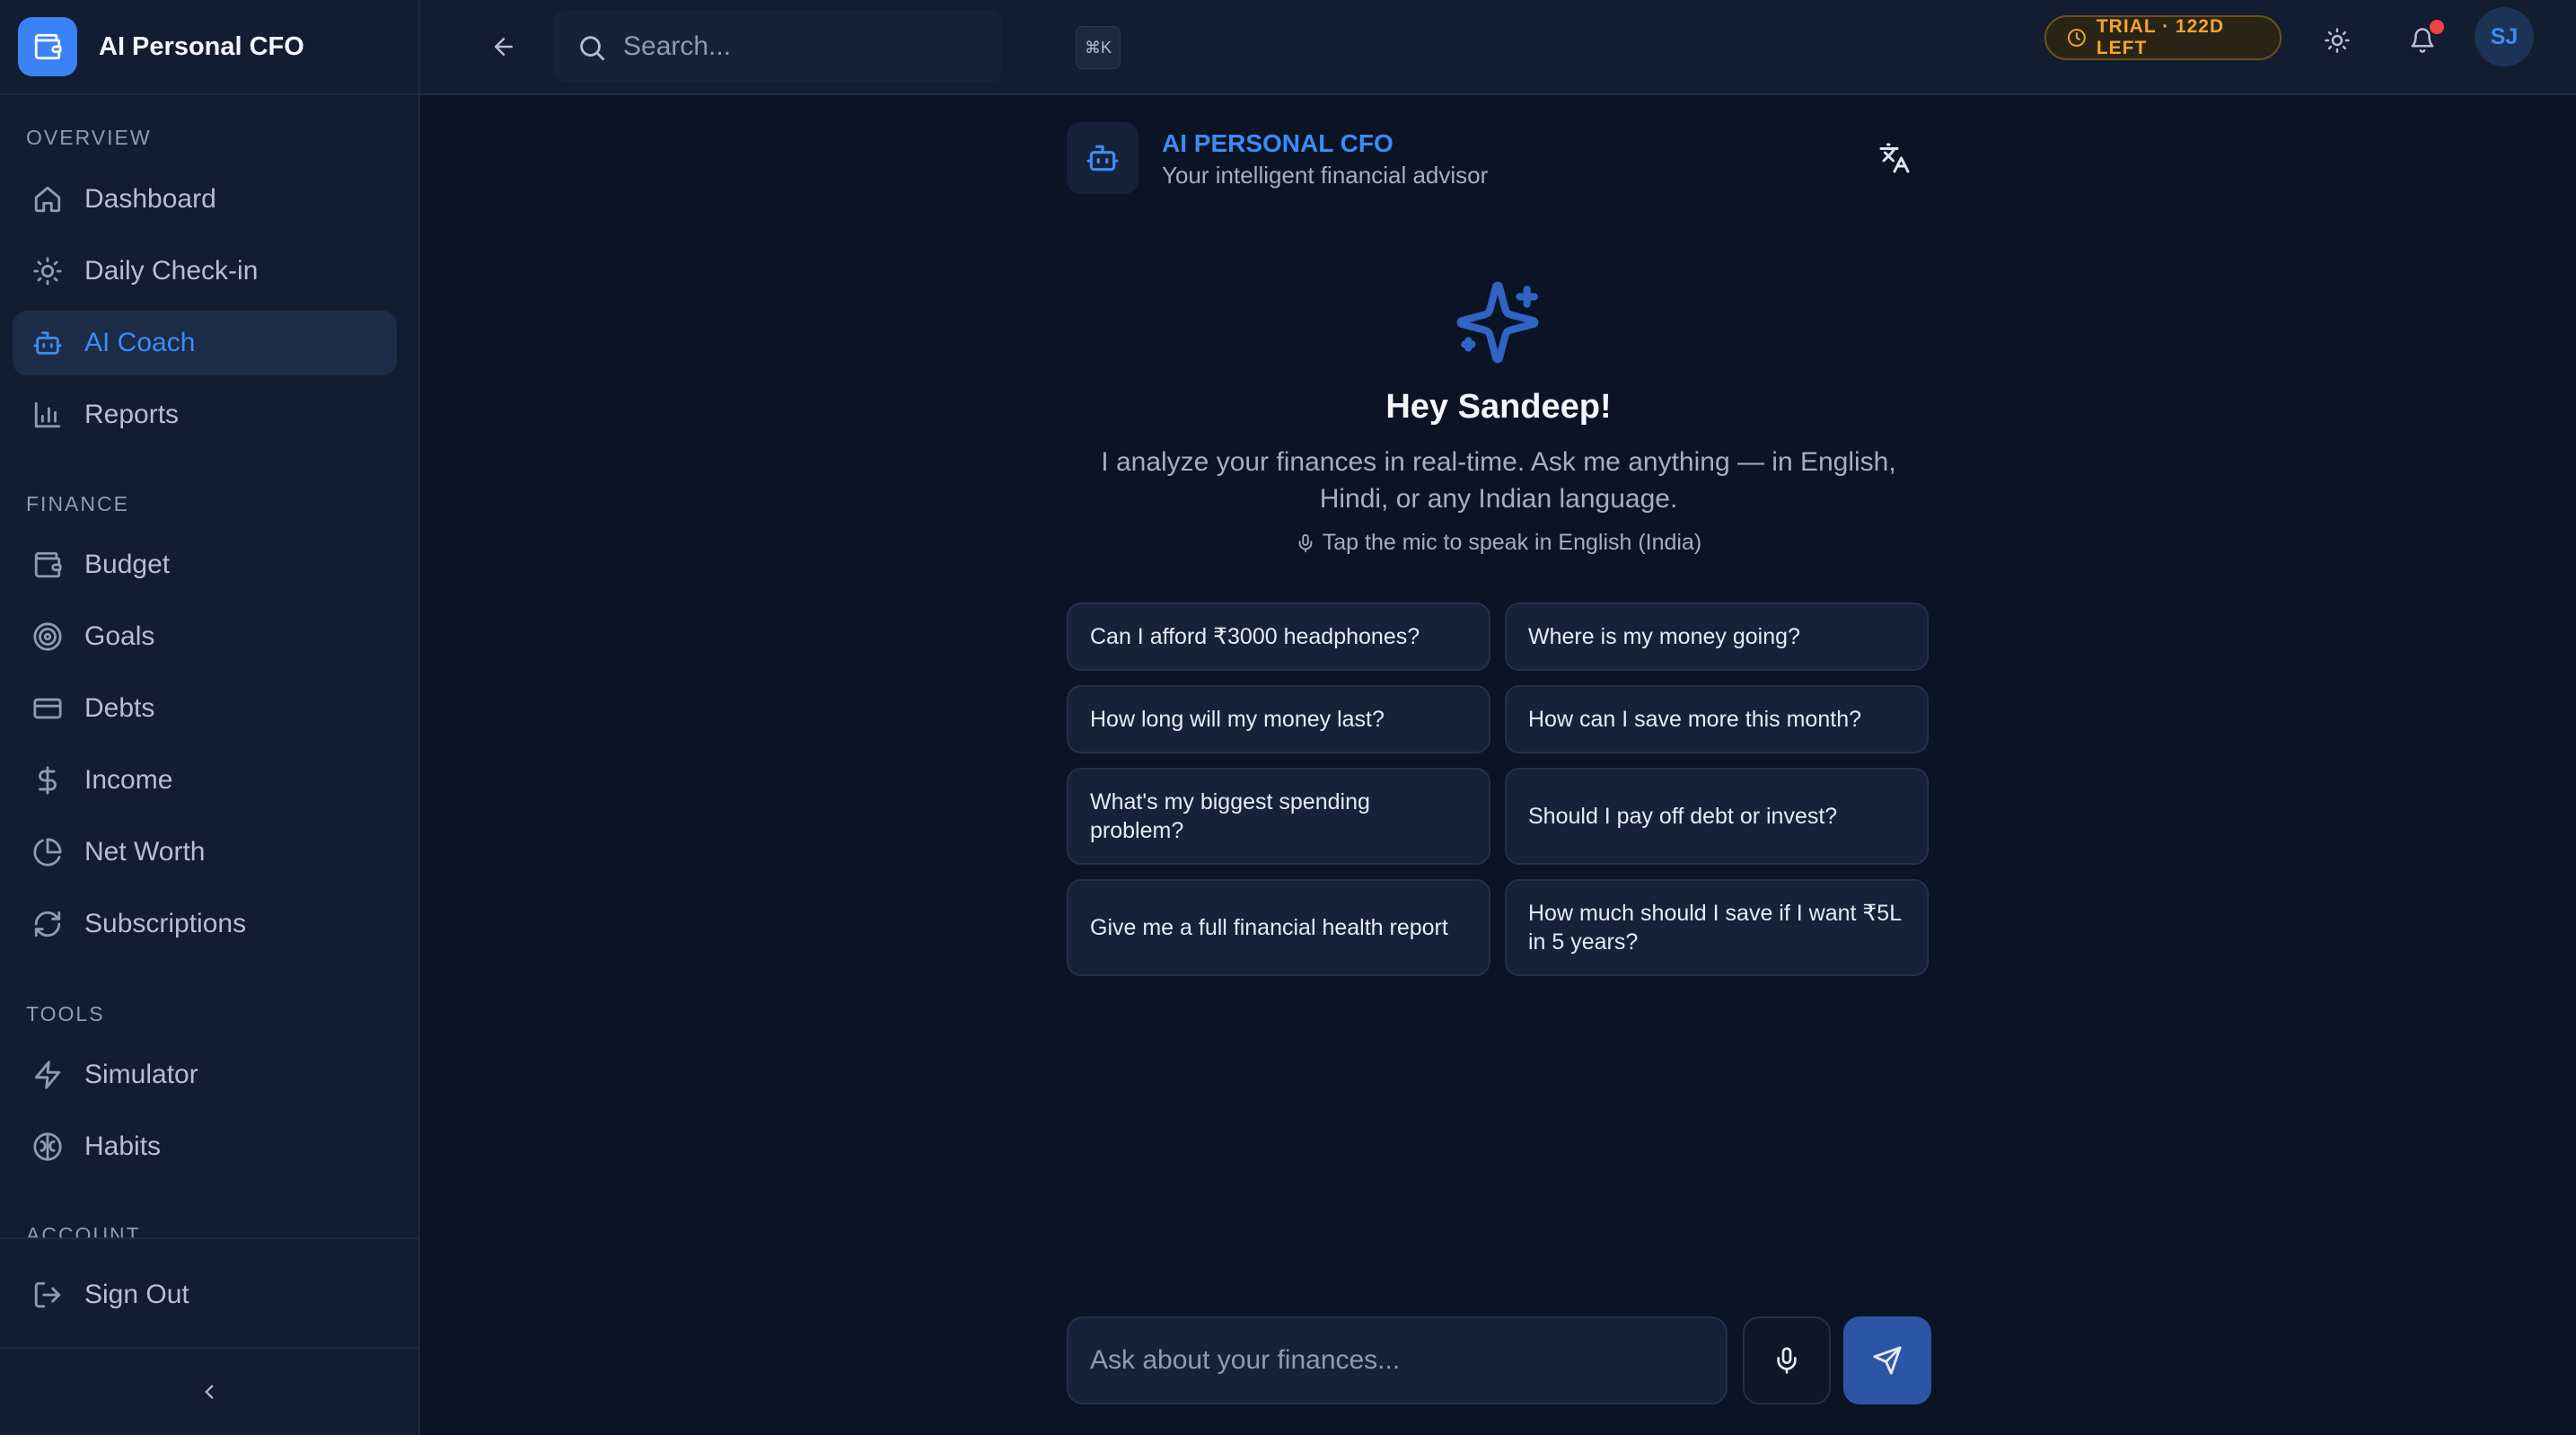 The height and width of the screenshot is (1435, 2576). I want to click on wallet-logo-icon, so click(47, 46).